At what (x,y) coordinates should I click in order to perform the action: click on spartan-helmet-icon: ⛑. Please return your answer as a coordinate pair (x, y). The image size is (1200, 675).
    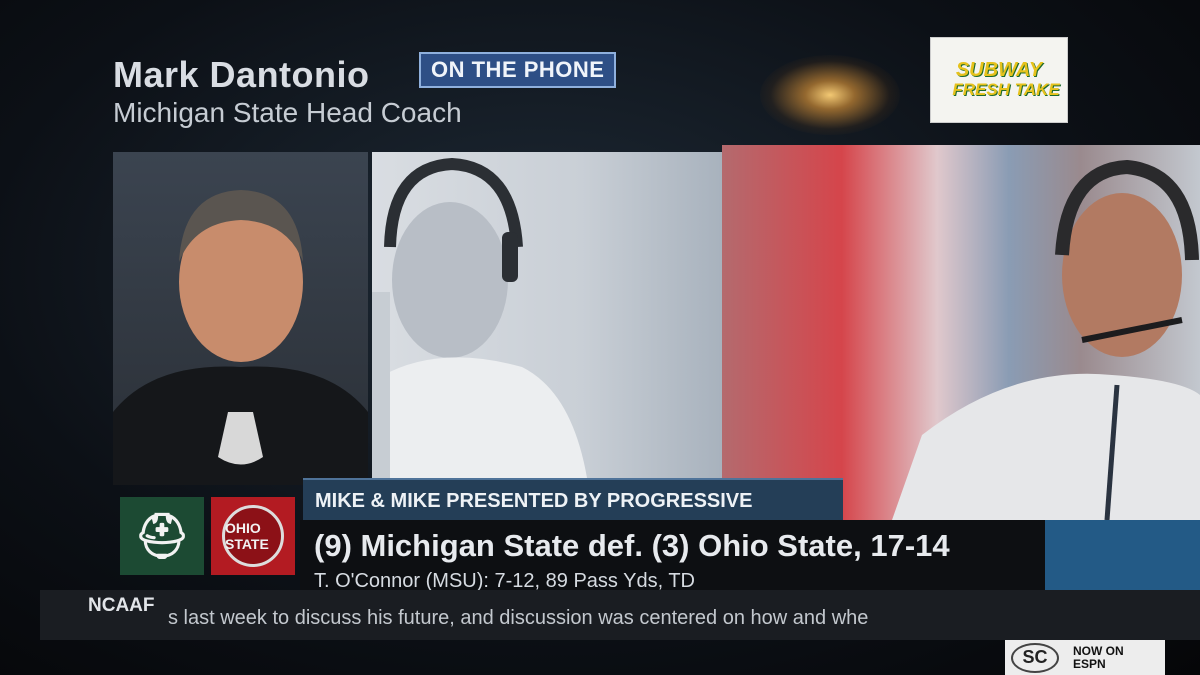
    Looking at the image, I should click on (162, 536).